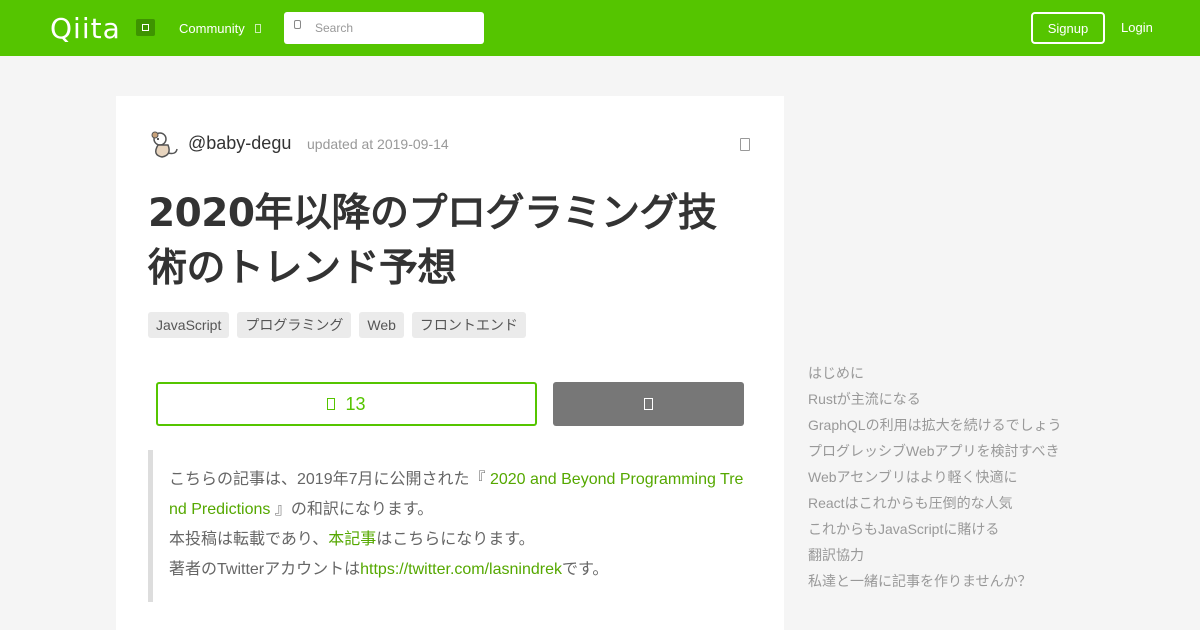  Describe the element at coordinates (294, 325) in the screenshot. I see `tag-programming: プログラミング` at that location.